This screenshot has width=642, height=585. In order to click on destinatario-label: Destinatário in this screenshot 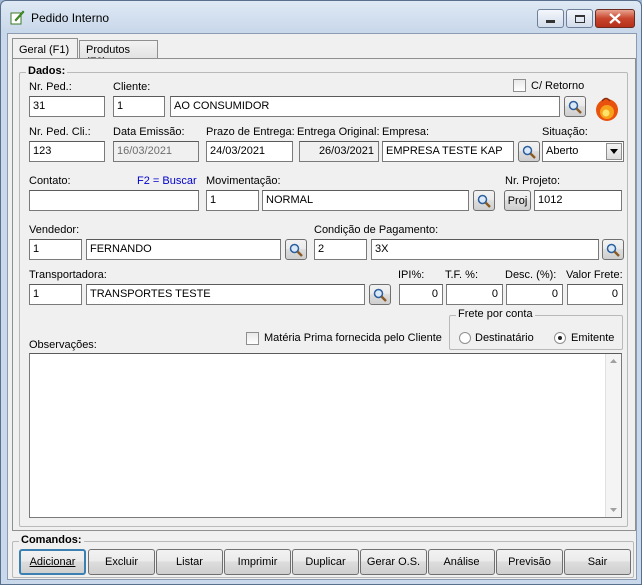, I will do `click(504, 338)`.